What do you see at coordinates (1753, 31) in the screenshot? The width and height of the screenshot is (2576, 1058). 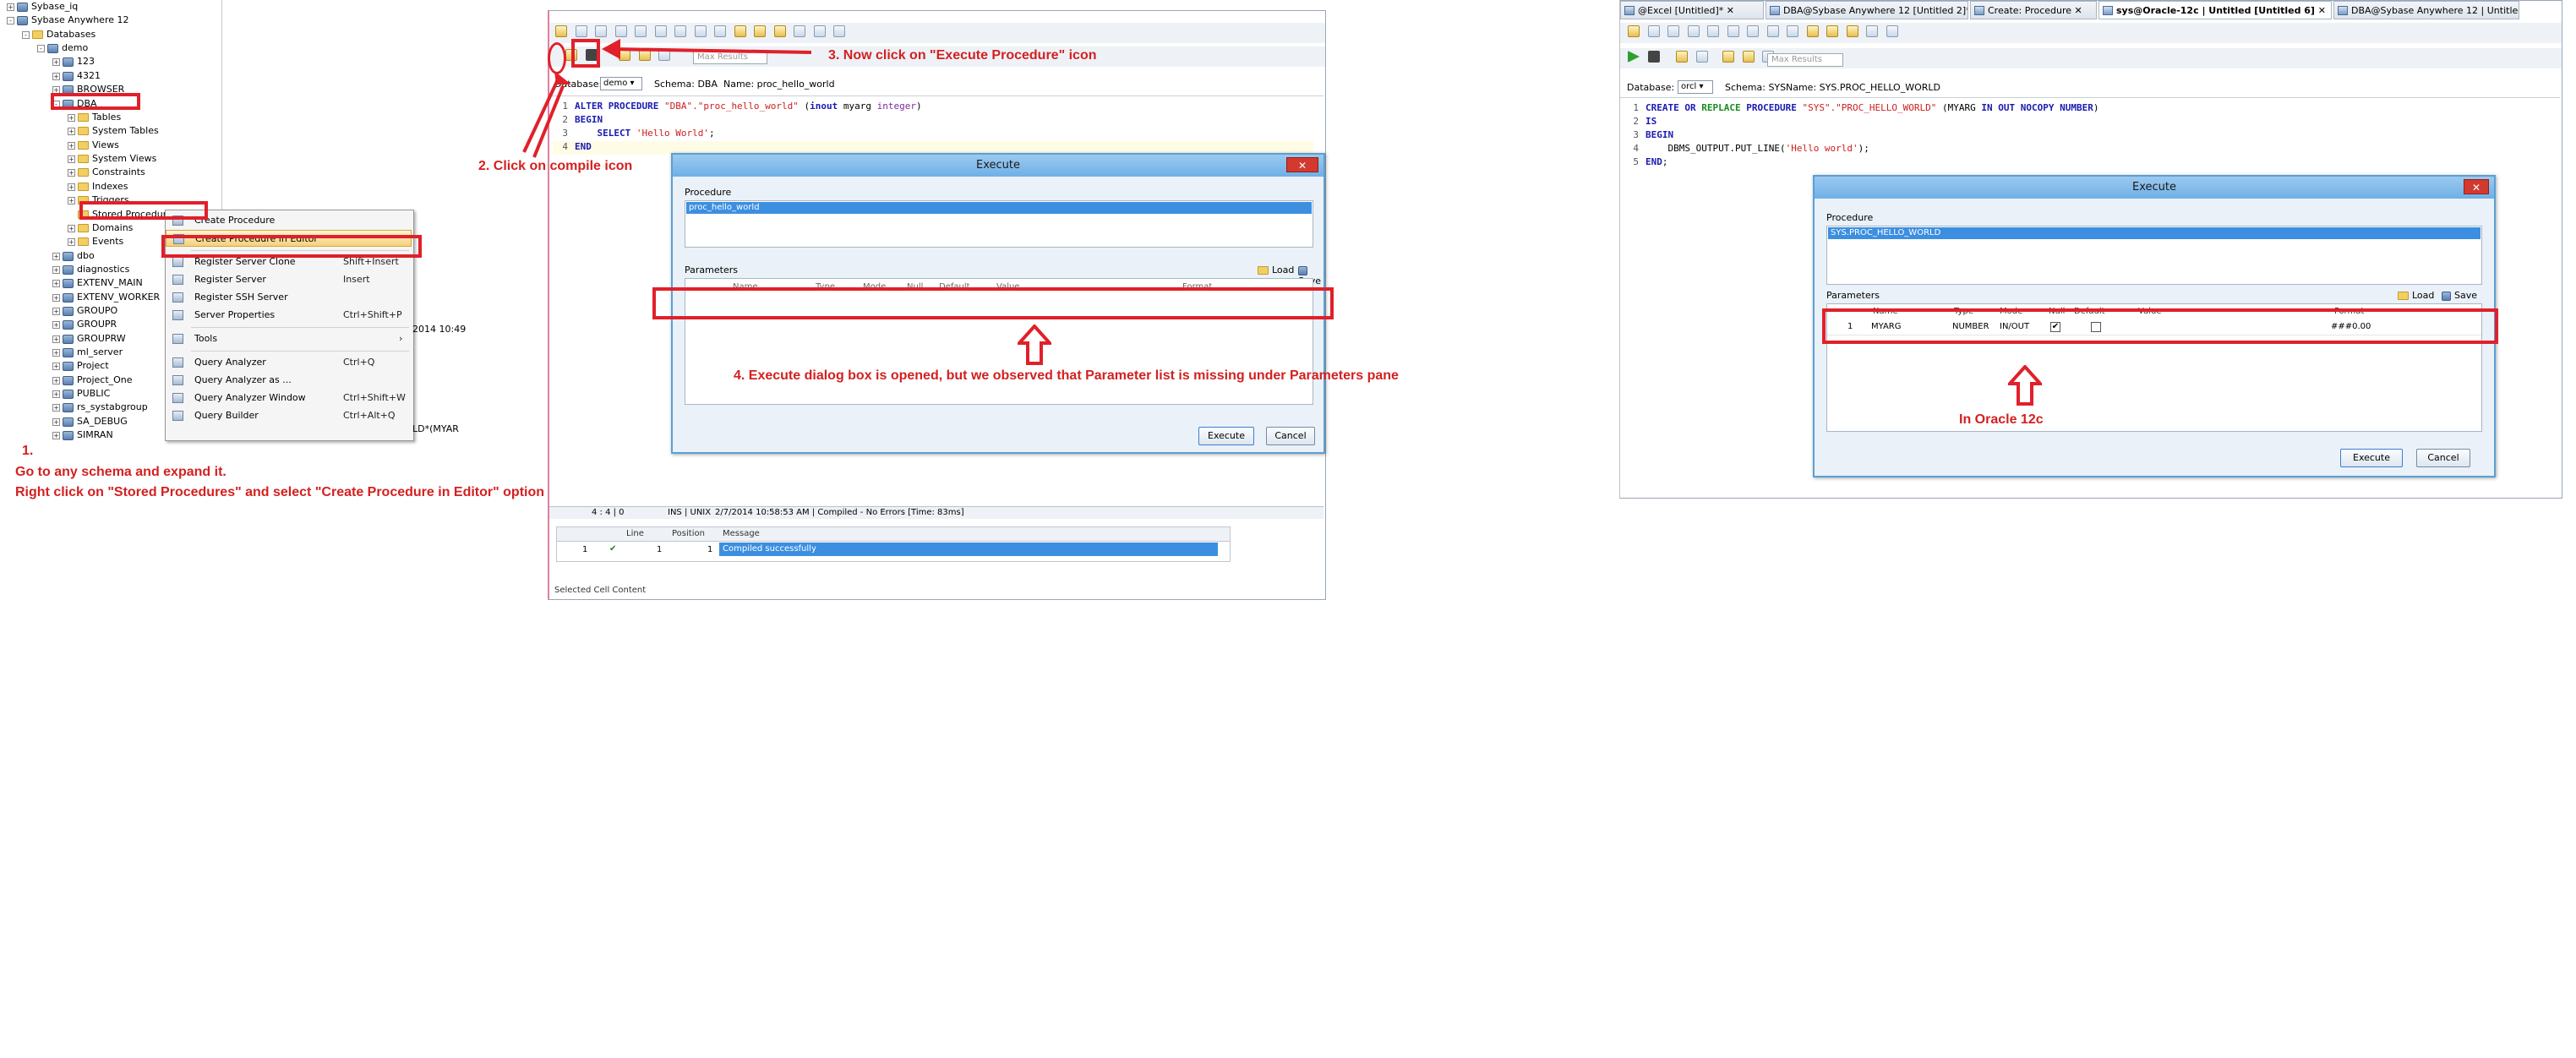 I see `cut-icon` at bounding box center [1753, 31].